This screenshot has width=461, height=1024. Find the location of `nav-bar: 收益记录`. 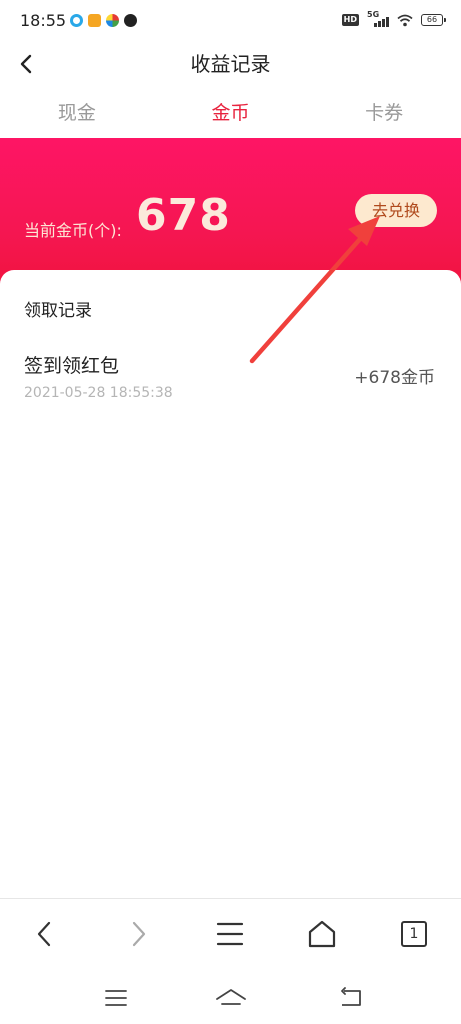

nav-bar: 收益记录 is located at coordinates (230, 64).